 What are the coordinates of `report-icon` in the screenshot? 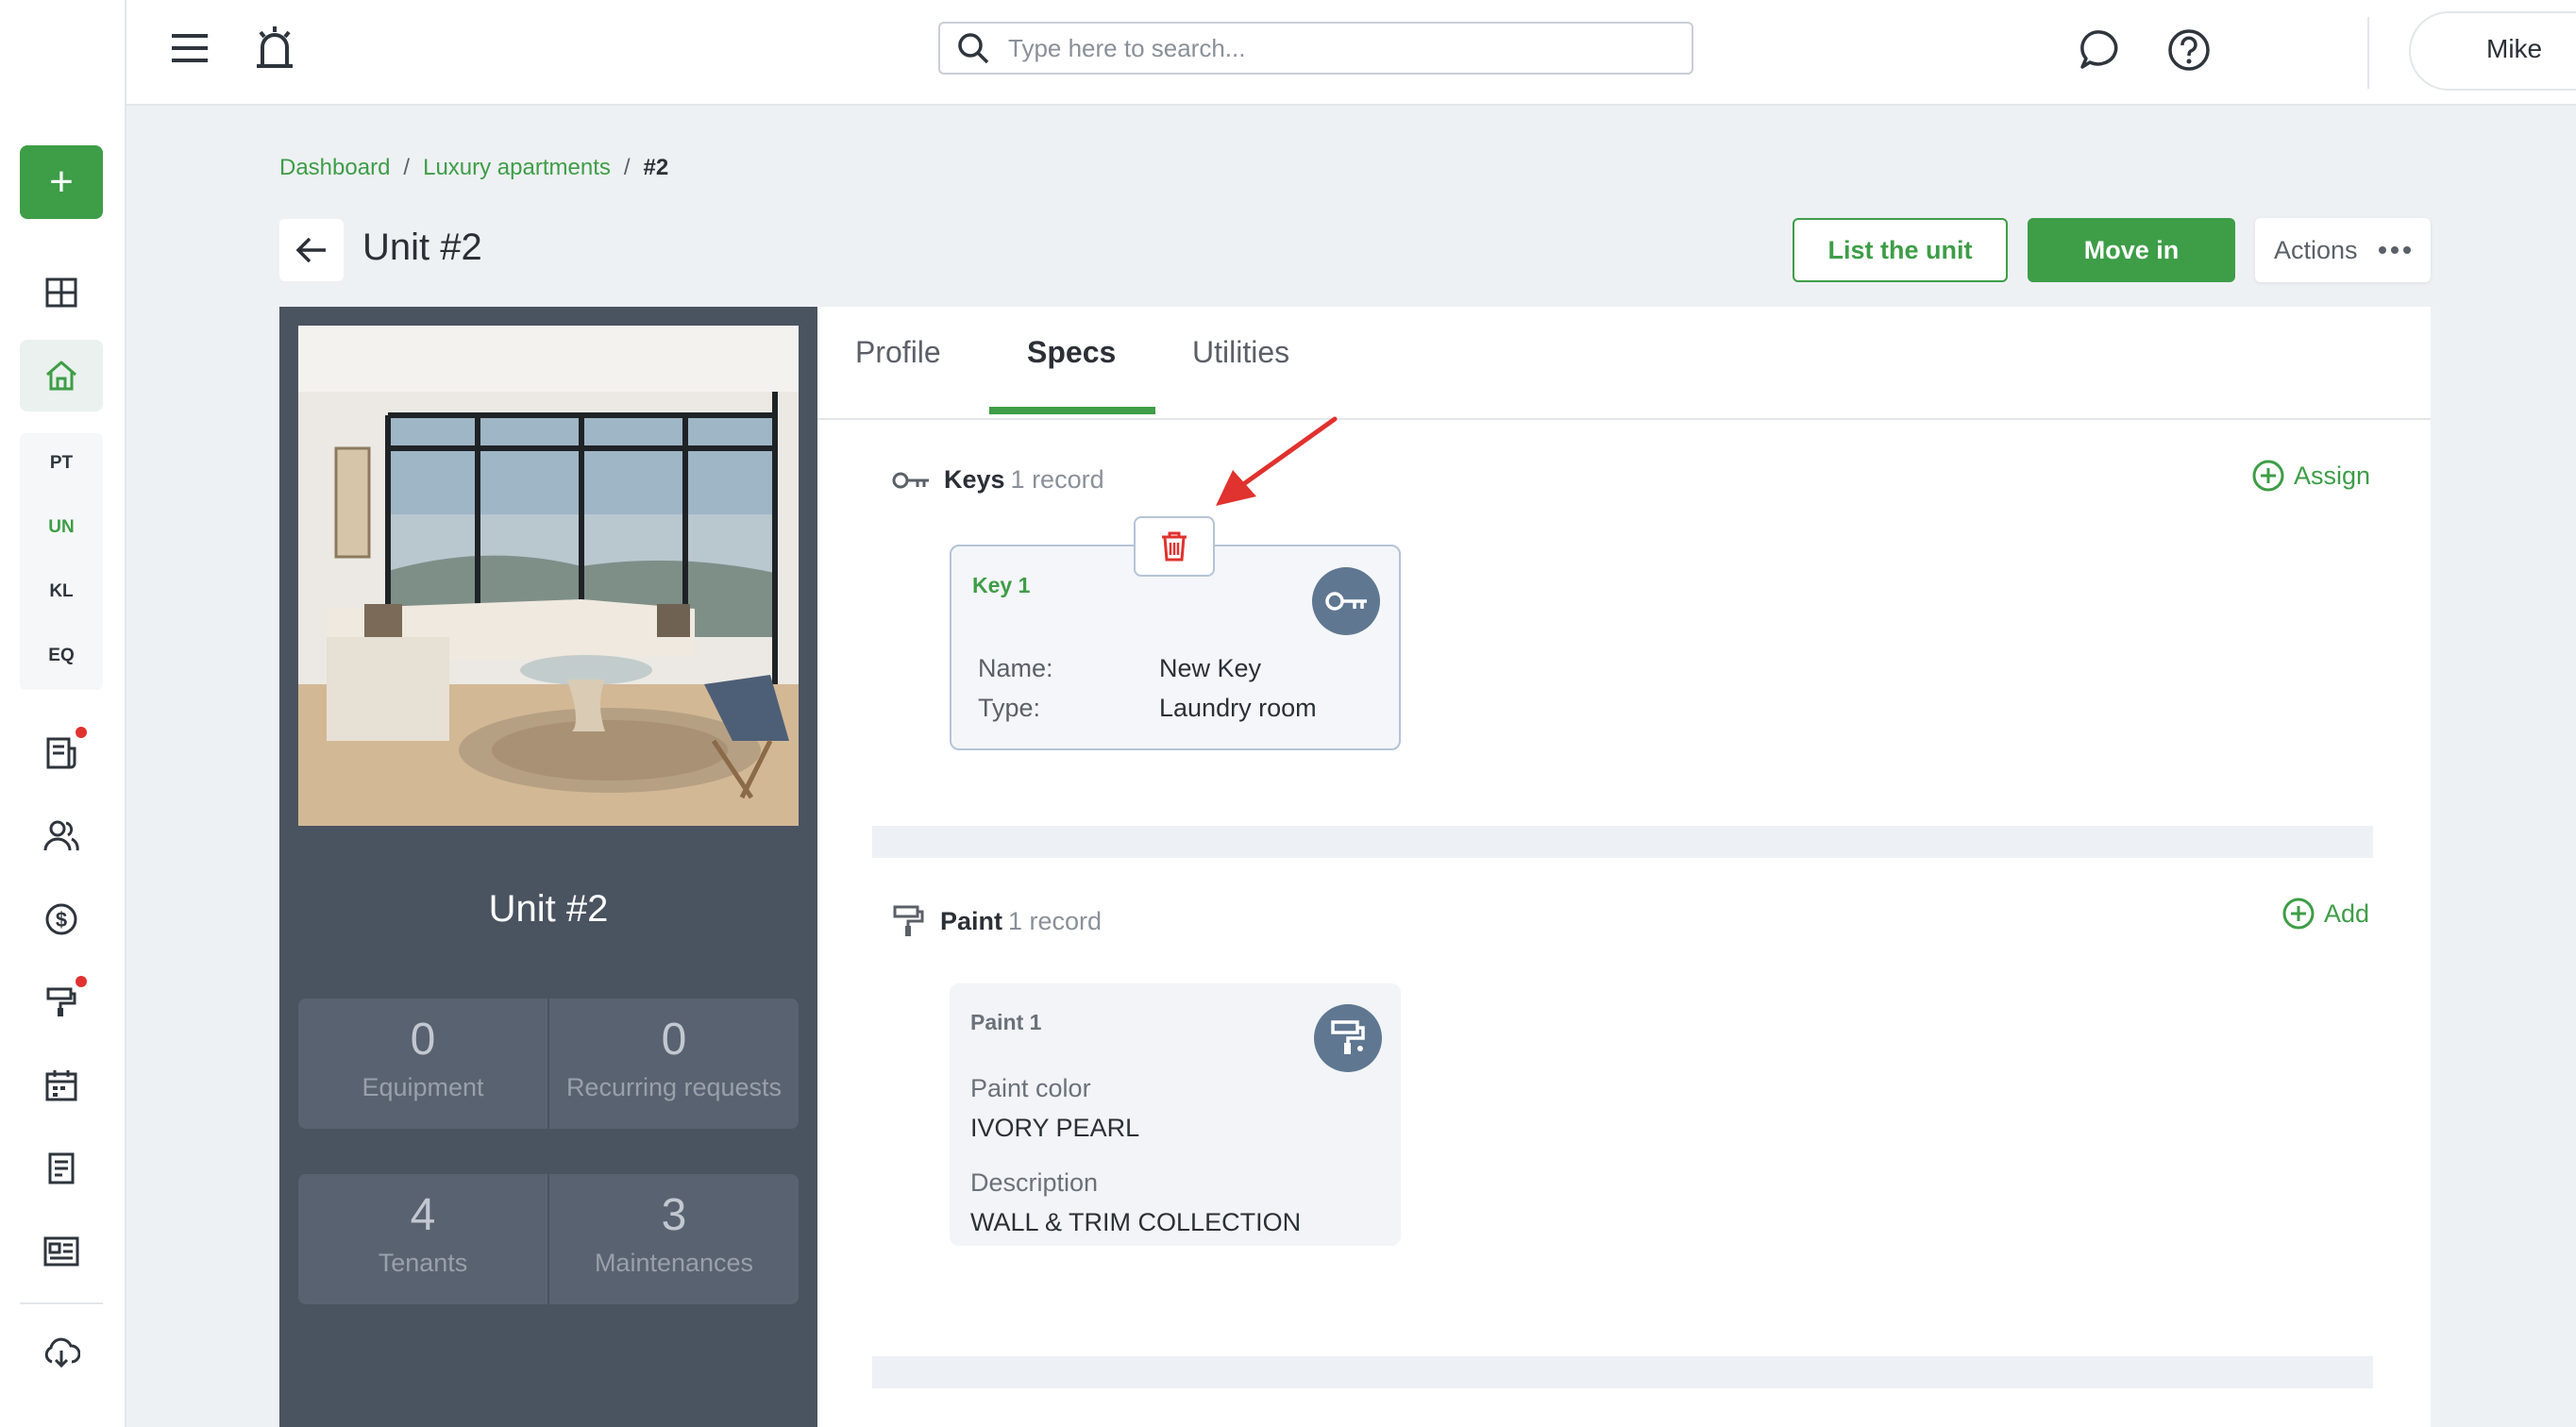 It's located at (62, 1168).